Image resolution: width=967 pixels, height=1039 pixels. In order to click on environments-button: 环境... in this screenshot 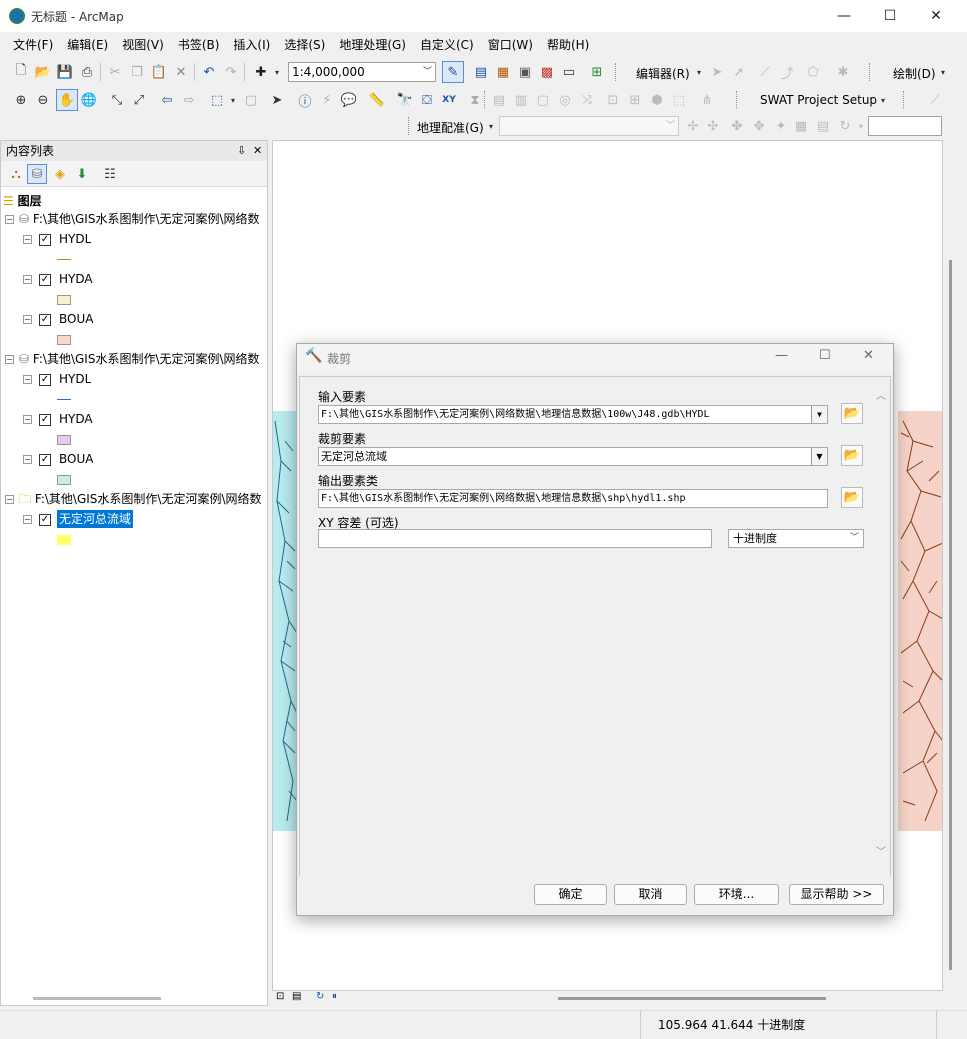, I will do `click(736, 894)`.